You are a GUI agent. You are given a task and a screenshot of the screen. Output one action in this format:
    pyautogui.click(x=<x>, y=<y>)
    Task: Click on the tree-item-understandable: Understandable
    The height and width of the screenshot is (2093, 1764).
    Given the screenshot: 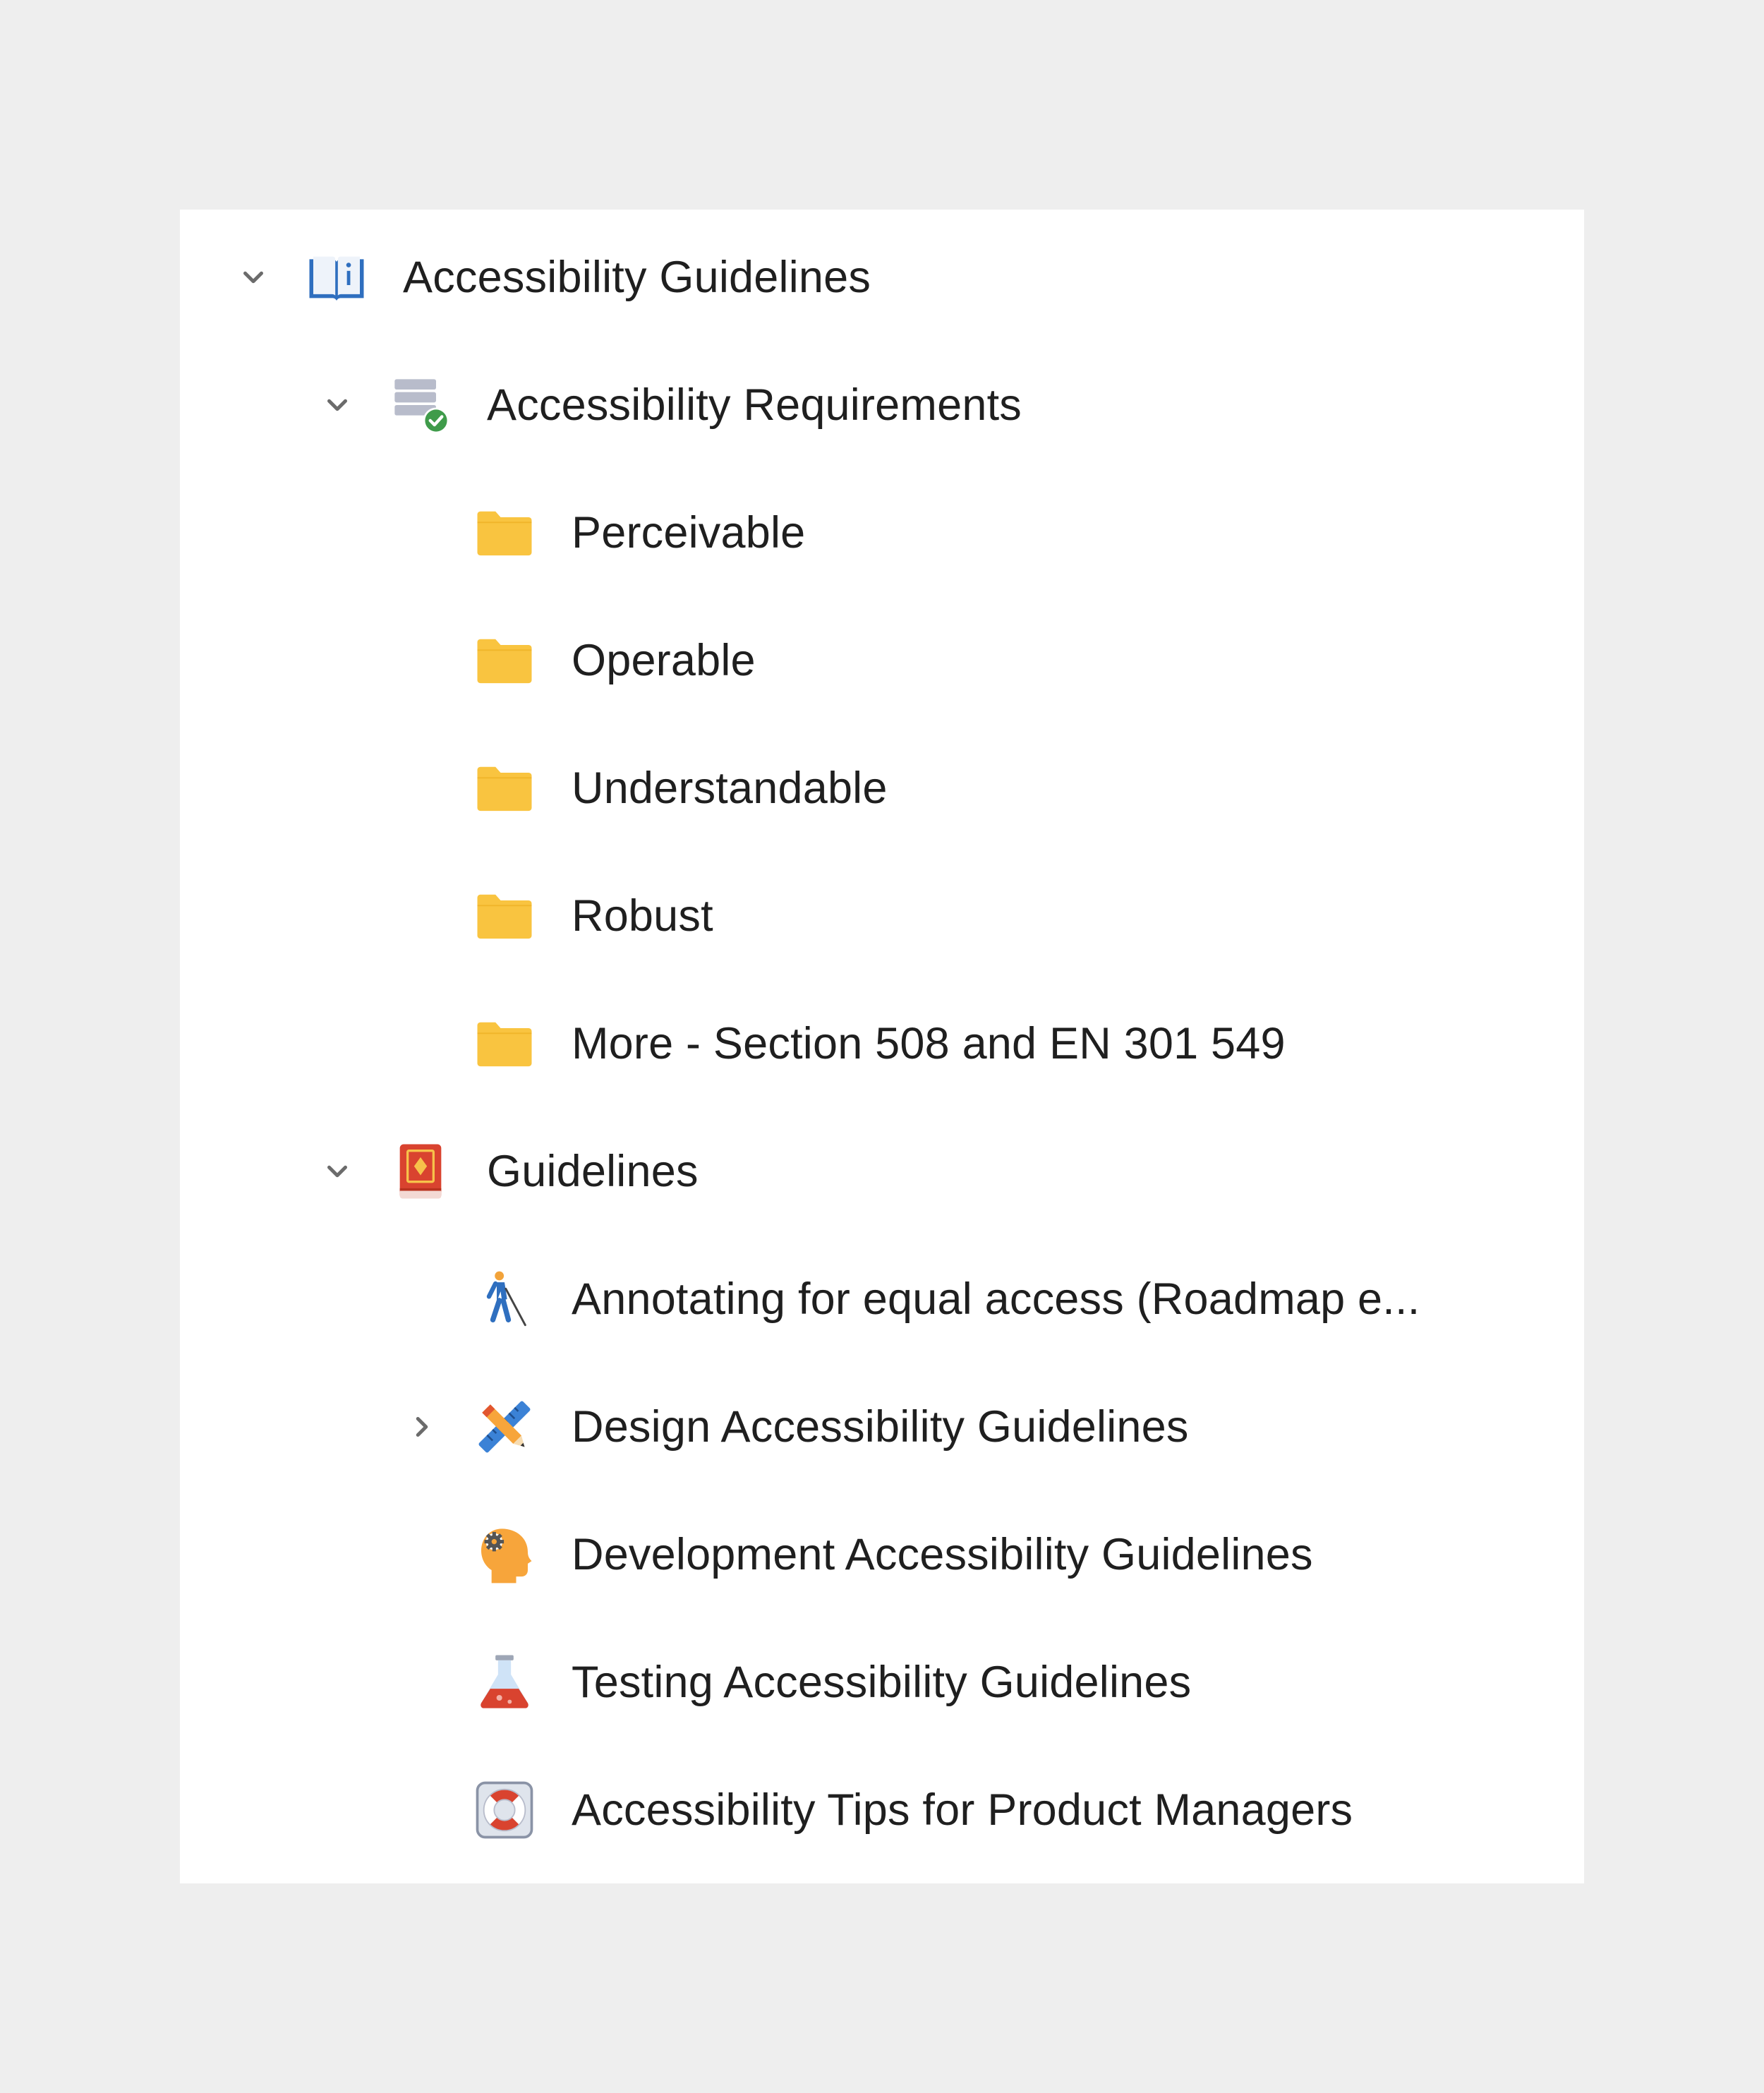 What is the action you would take?
    pyautogui.click(x=882, y=788)
    